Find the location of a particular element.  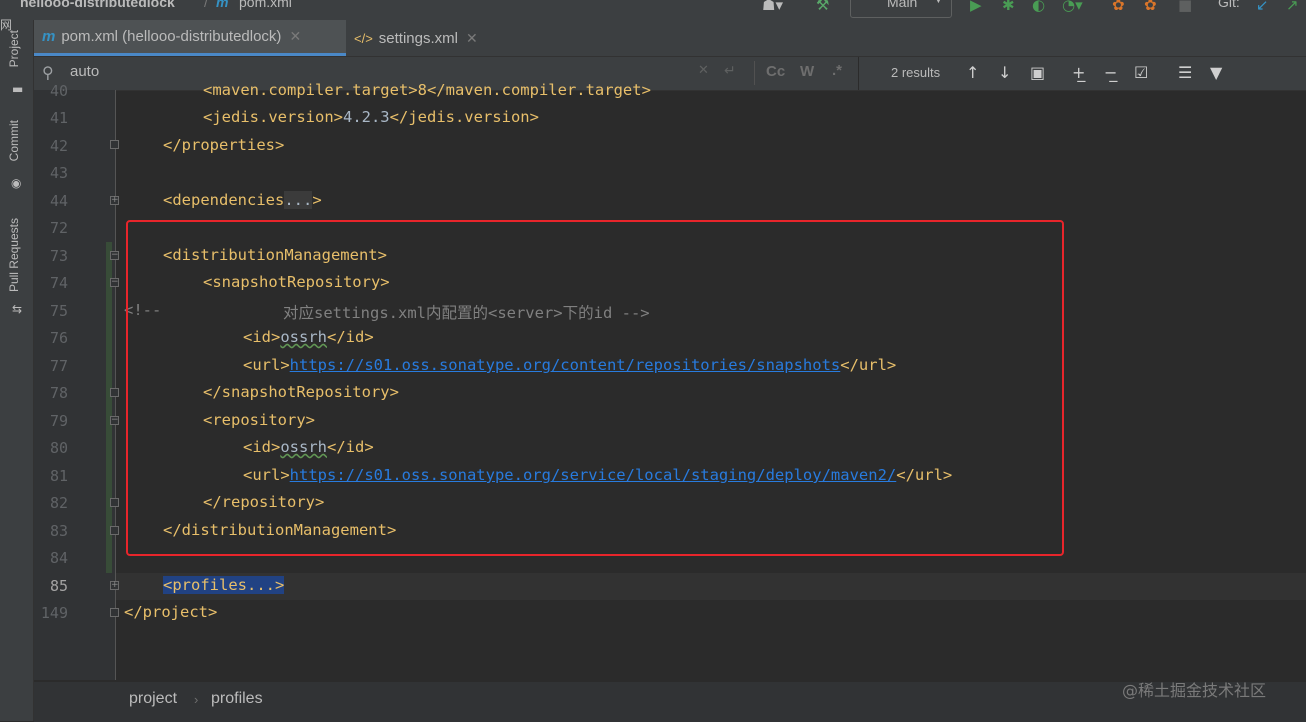

xml-tag: > is located at coordinates (317, 200).